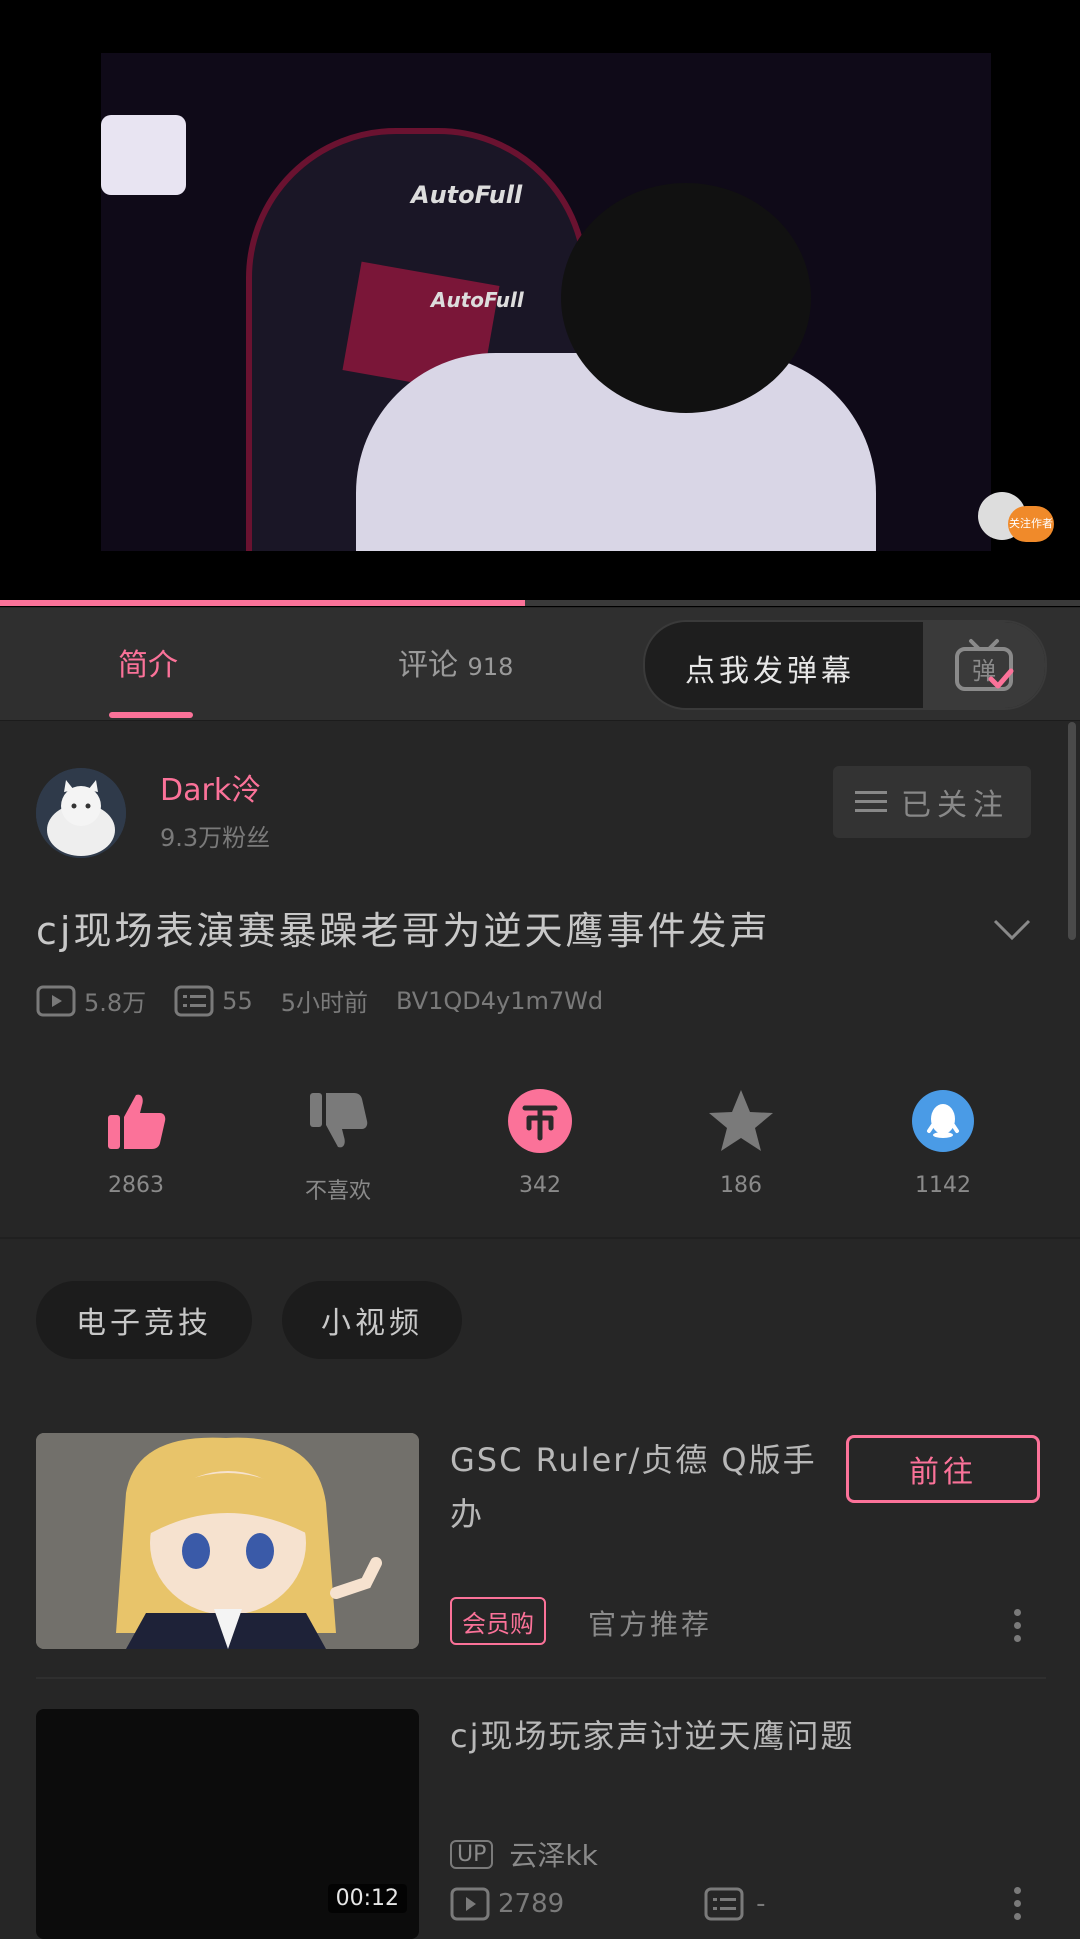 This screenshot has height=1939, width=1080. Describe the element at coordinates (943, 1185) in the screenshot. I see `share-count: 1142` at that location.